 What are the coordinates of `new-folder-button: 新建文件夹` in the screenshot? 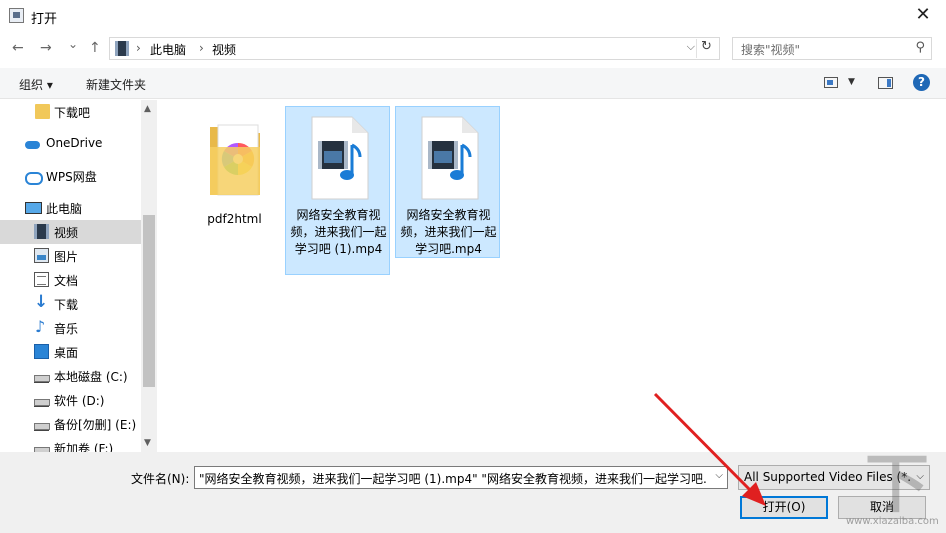 It's located at (116, 84).